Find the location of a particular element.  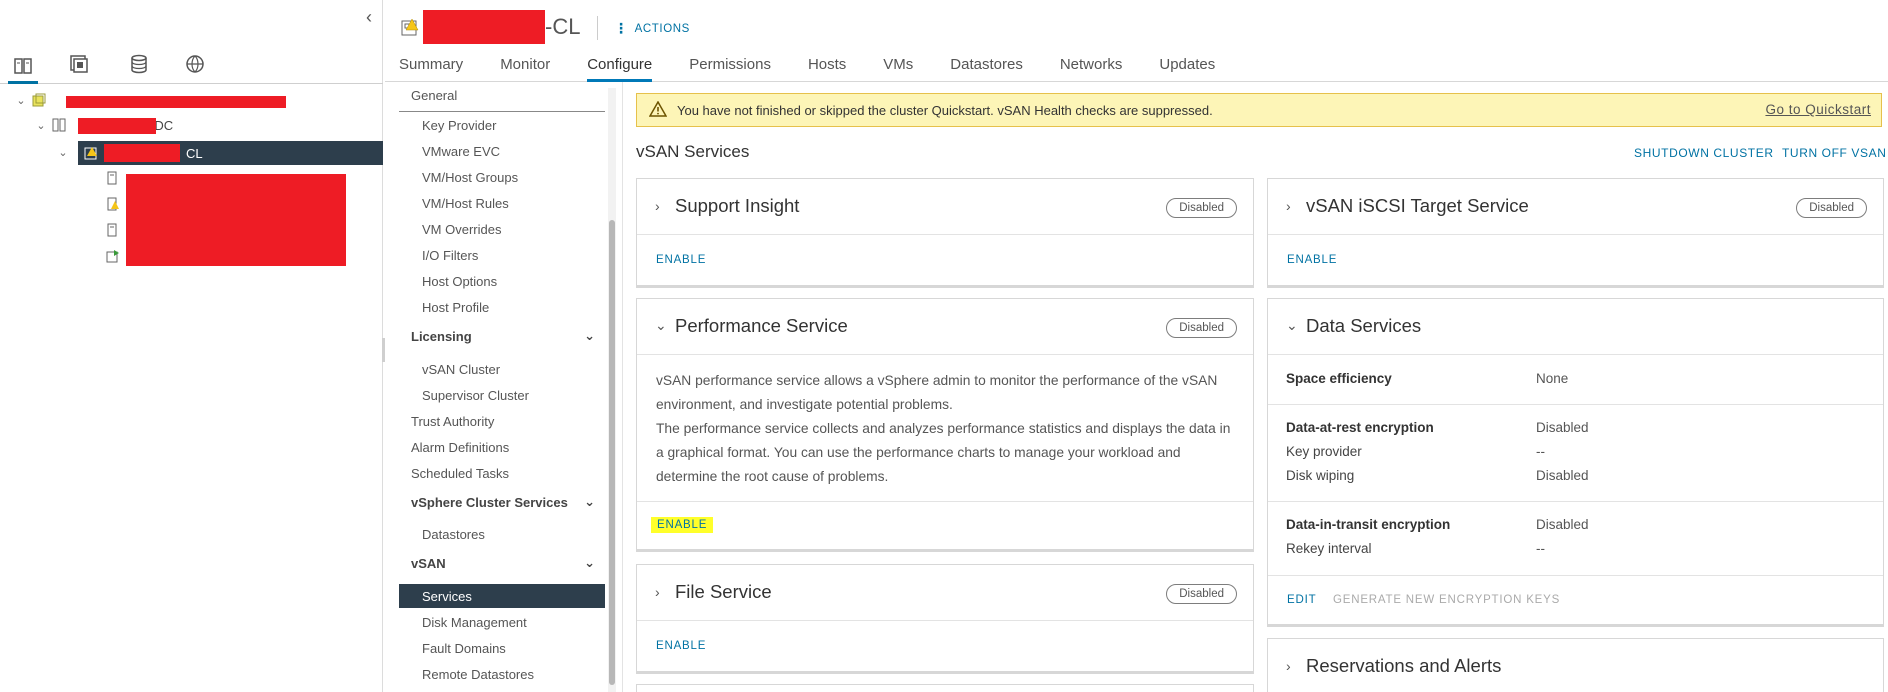

menu-item-disk-management: Disk Management is located at coordinates (502, 622).